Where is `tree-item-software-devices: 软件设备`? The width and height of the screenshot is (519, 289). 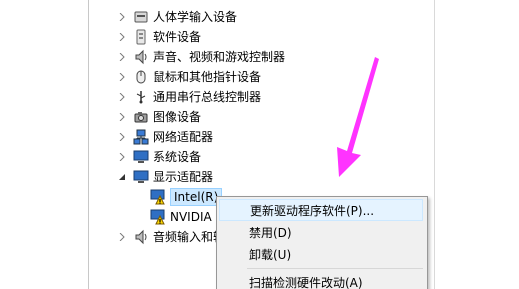
tree-item-software-devices: 软件设备 is located at coordinates (158, 37).